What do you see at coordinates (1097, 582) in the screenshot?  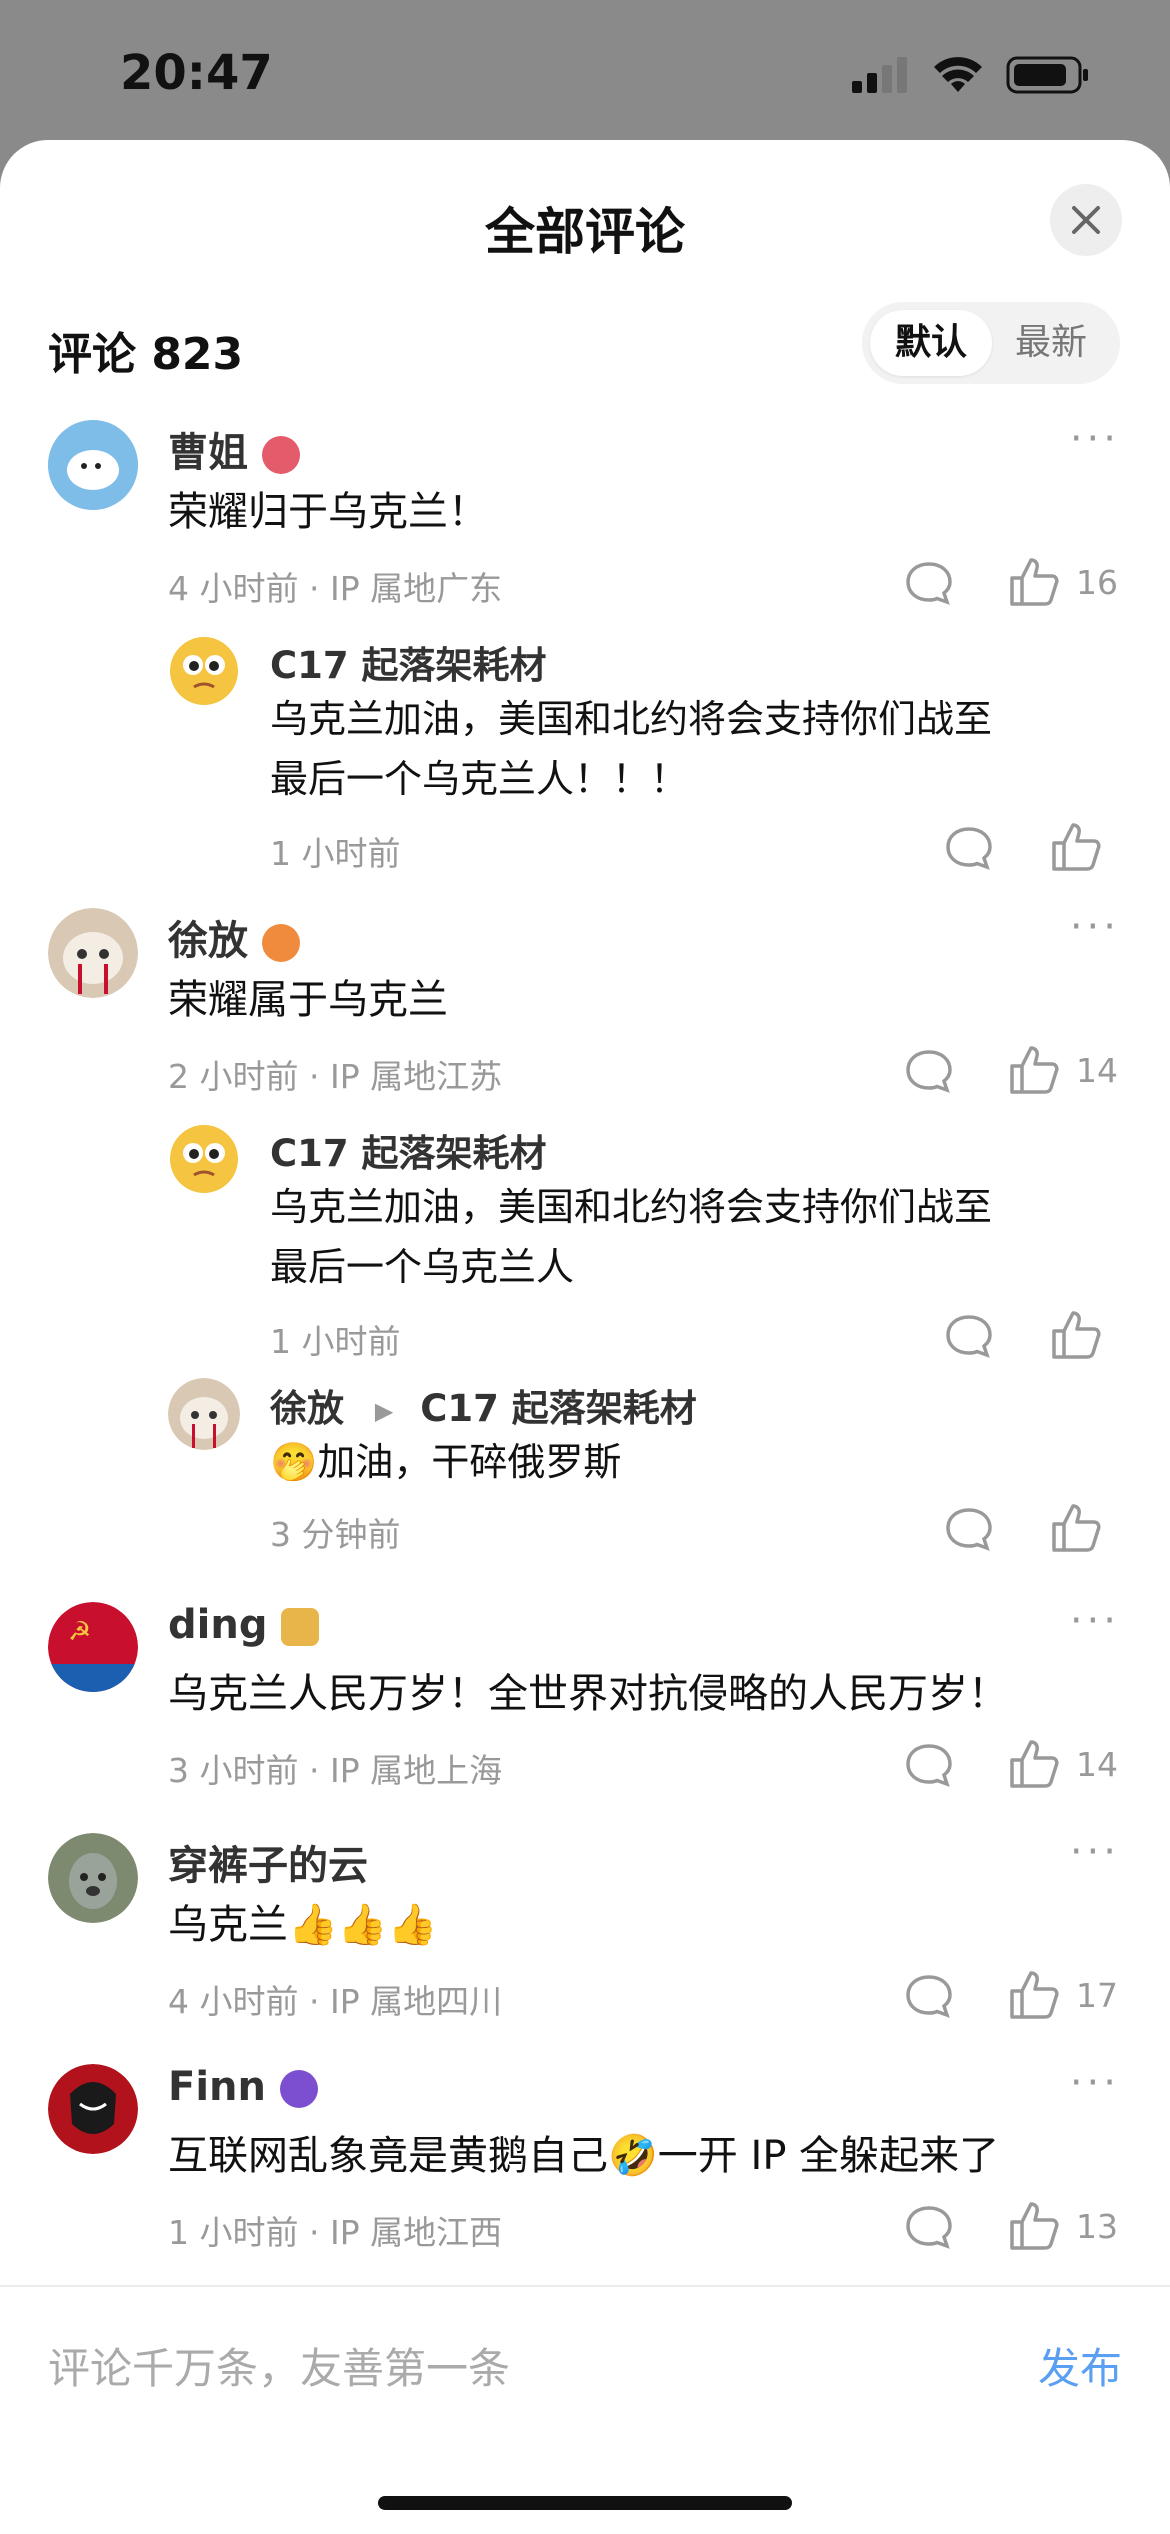 I see `like-count: 16` at bounding box center [1097, 582].